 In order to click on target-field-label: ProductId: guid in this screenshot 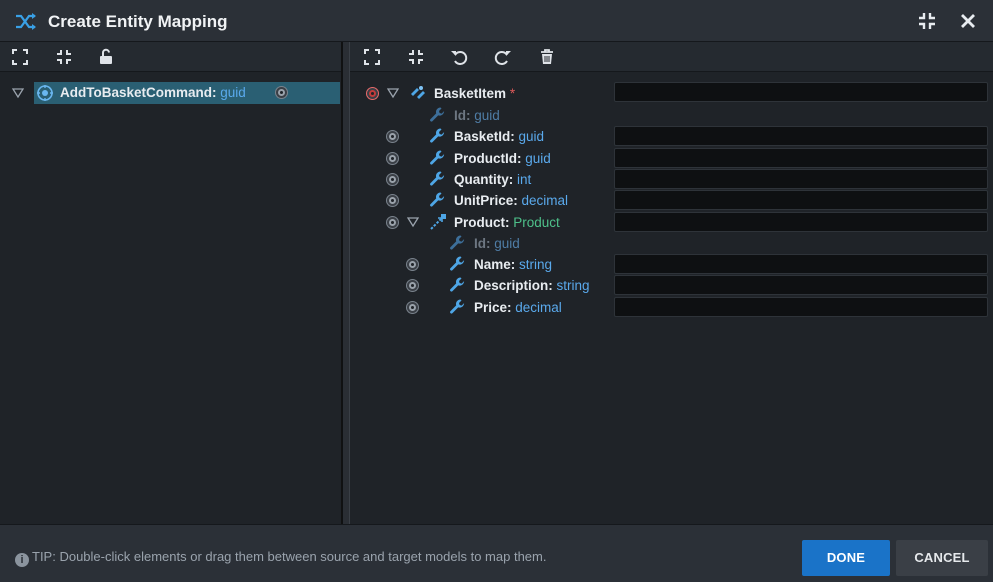, I will do `click(502, 158)`.